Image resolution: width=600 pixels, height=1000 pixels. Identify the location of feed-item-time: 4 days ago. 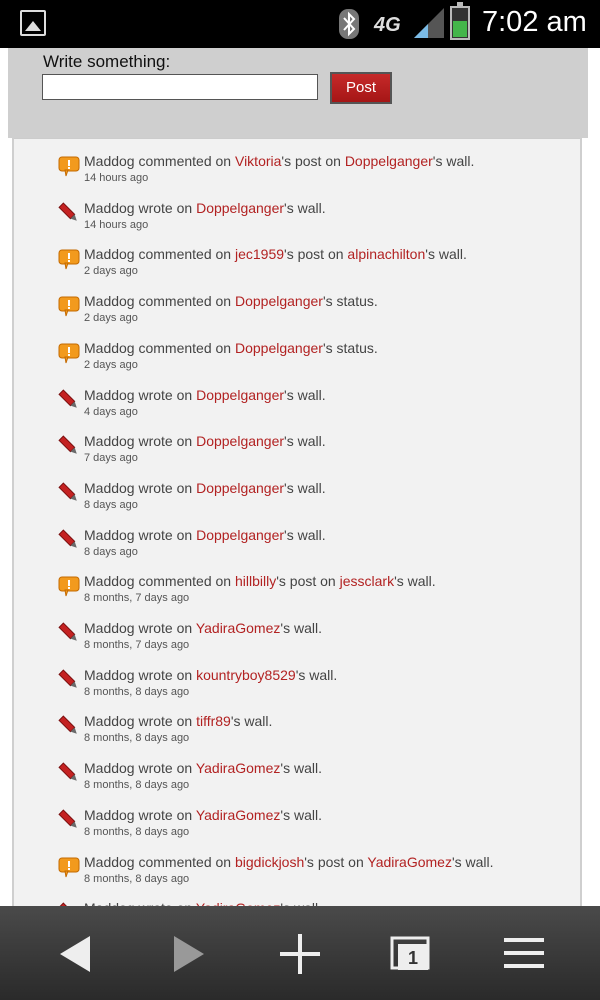
(111, 411).